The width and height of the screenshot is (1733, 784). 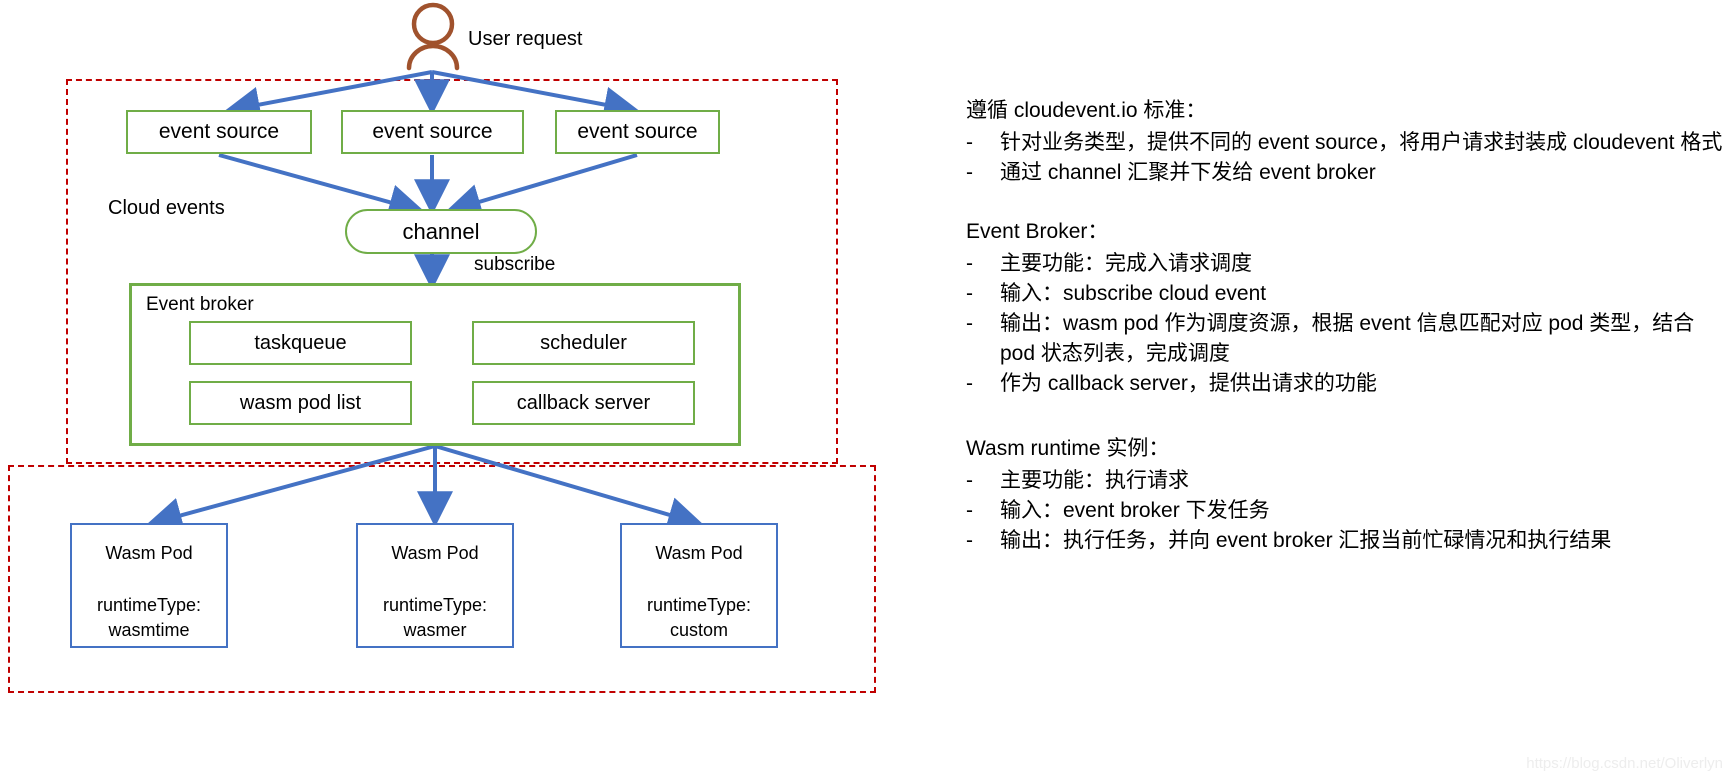 What do you see at coordinates (166, 208) in the screenshot?
I see `cloud-events-label: Cloud events` at bounding box center [166, 208].